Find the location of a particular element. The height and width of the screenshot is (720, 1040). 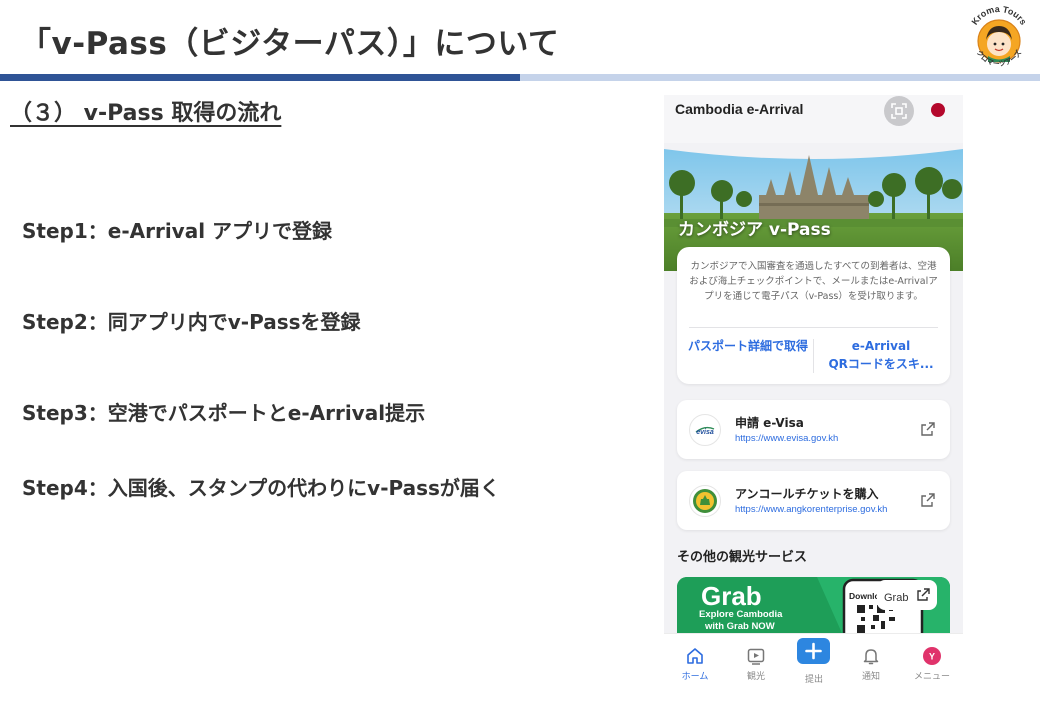

title-bar-dark is located at coordinates (260, 77).